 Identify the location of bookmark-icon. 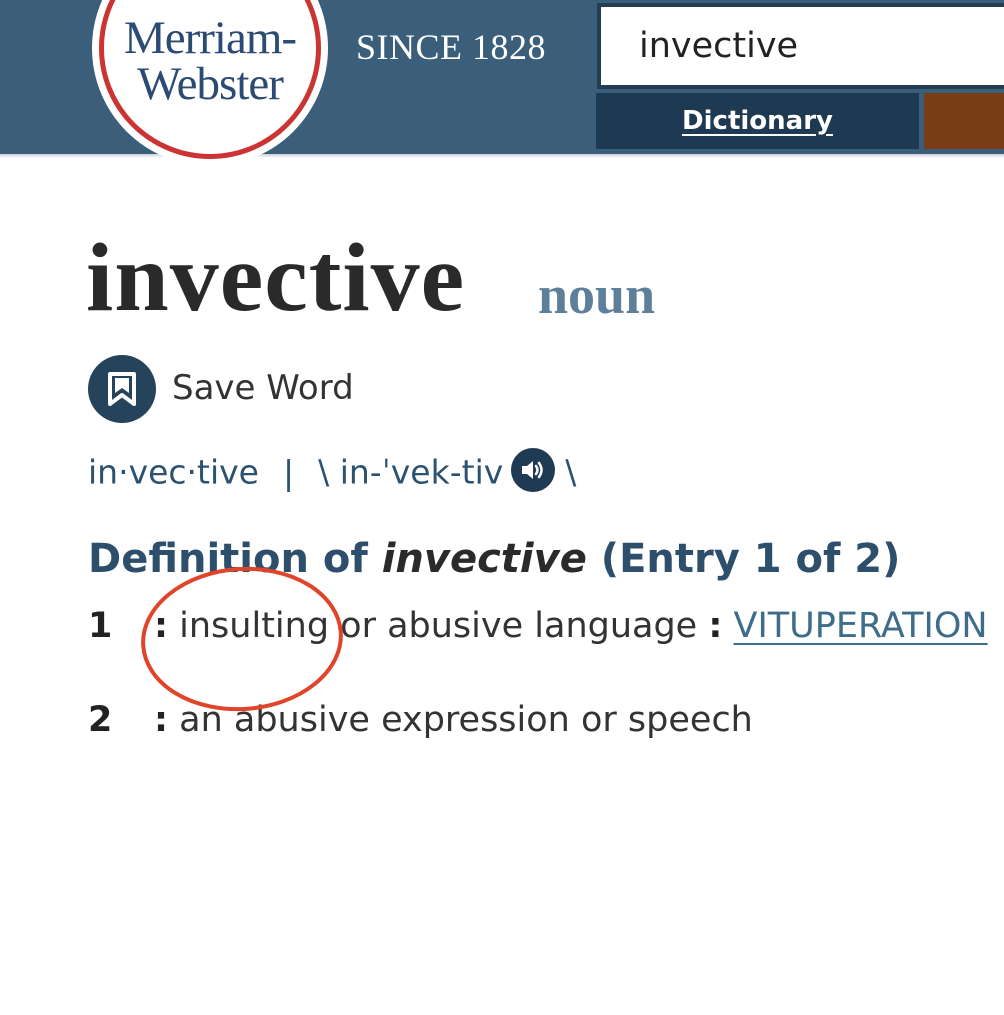
(122, 389).